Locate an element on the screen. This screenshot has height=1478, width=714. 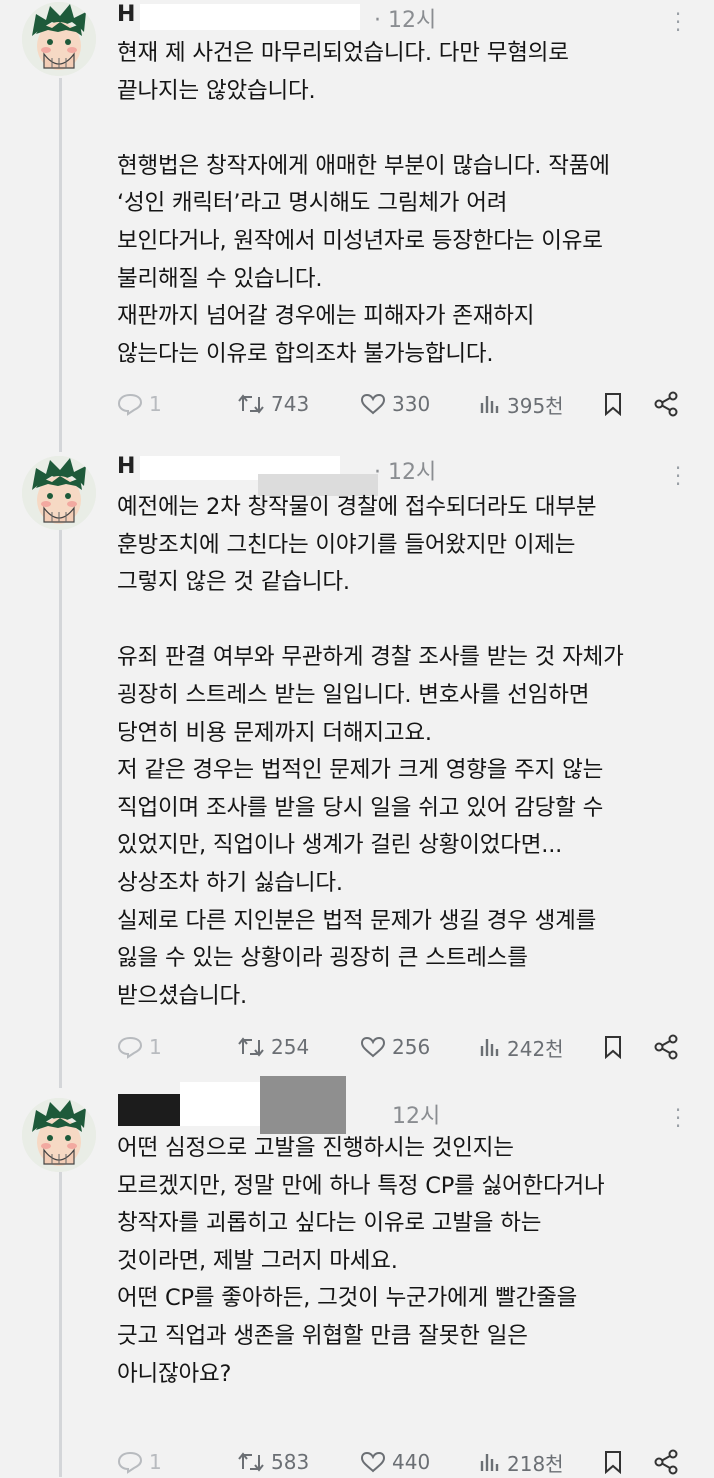
text-line: 잃을 수 있는 상황이라 굉장히 큰 스트레스를 is located at coordinates (322, 958).